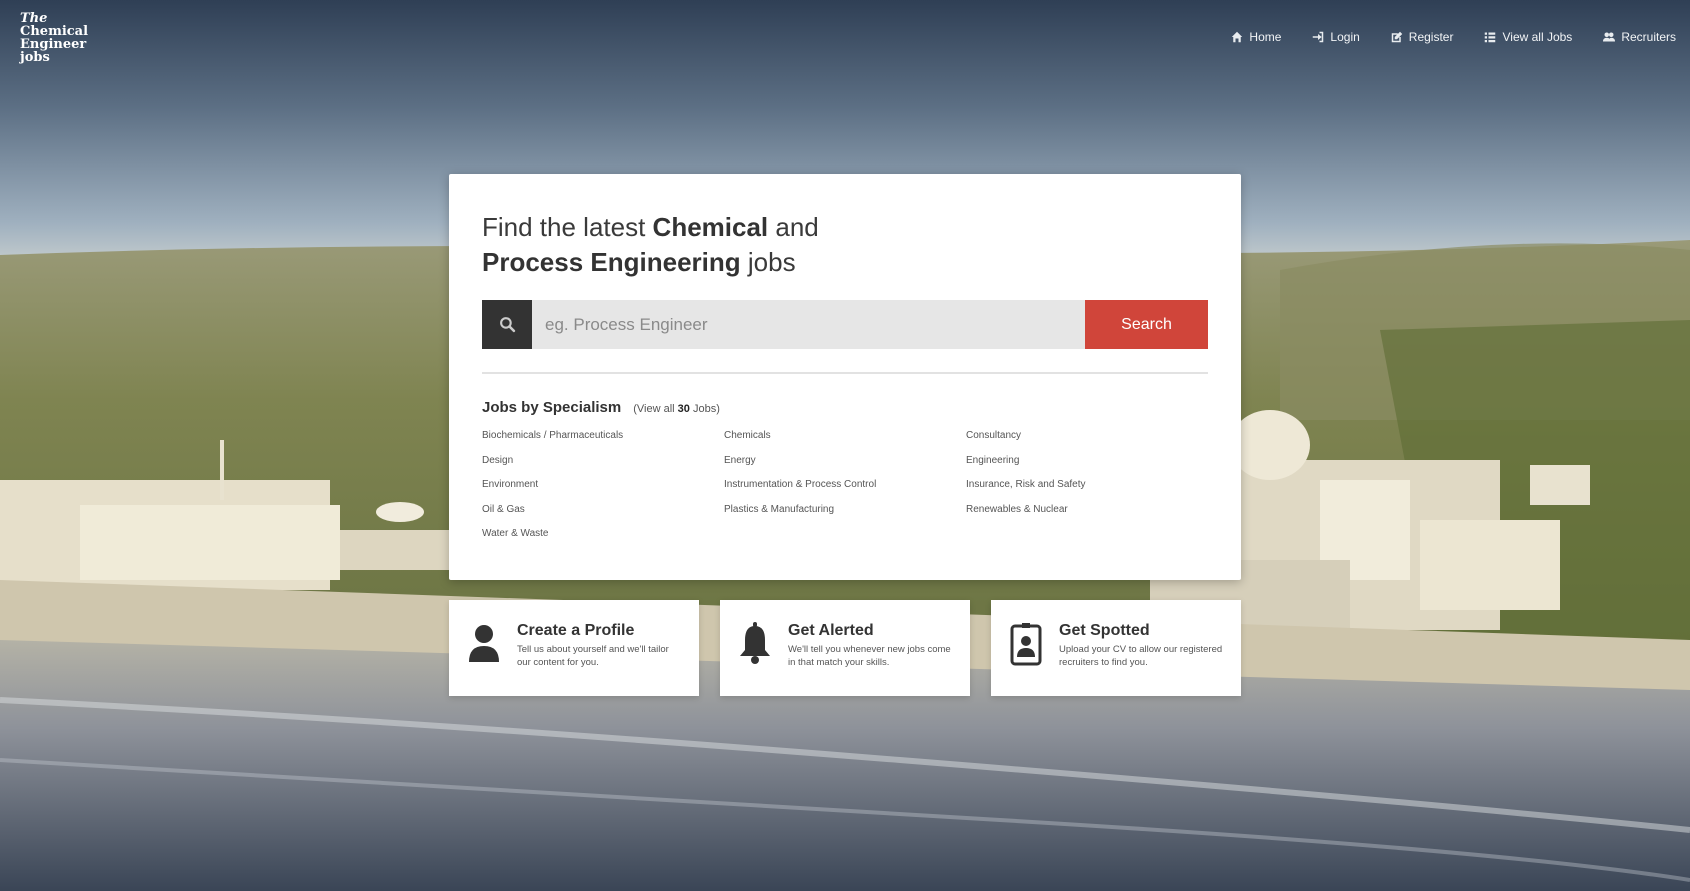 The width and height of the screenshot is (1690, 891). Describe the element at coordinates (1265, 37) in the screenshot. I see `nav-home-label: Home` at that location.